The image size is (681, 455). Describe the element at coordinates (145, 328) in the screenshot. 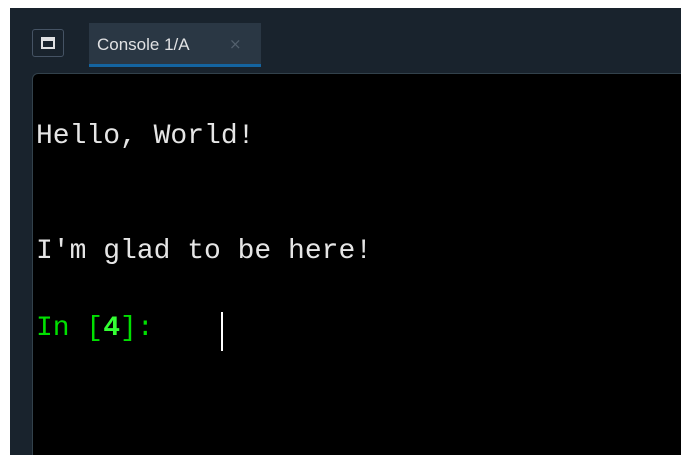

I see `prompt-suffix: ]:` at that location.